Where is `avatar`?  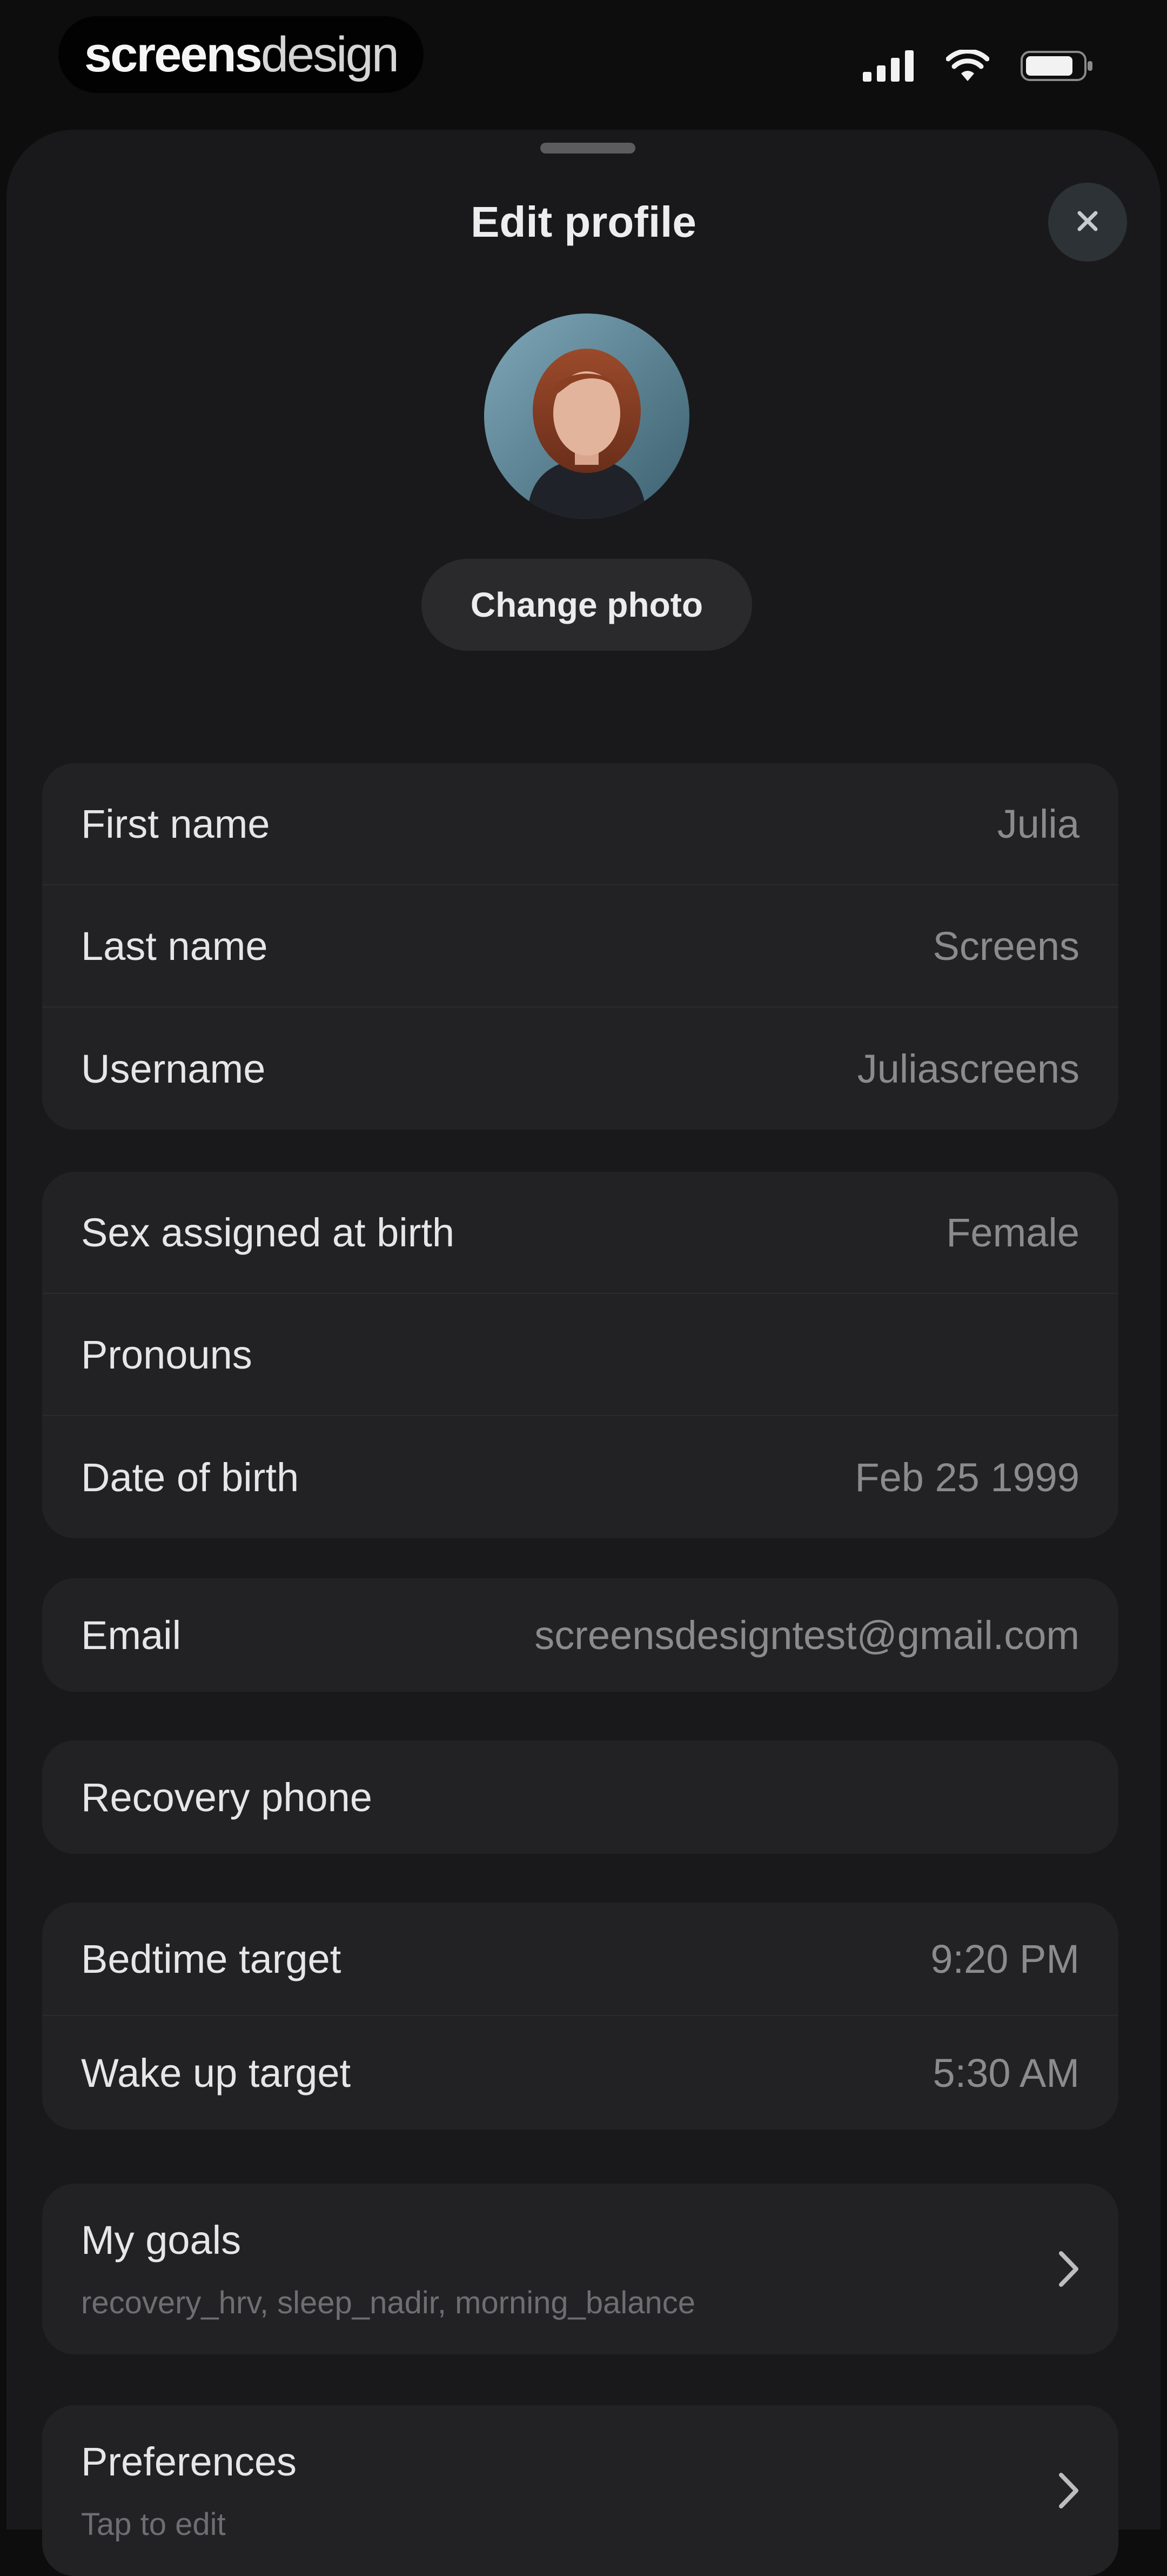 avatar is located at coordinates (586, 416).